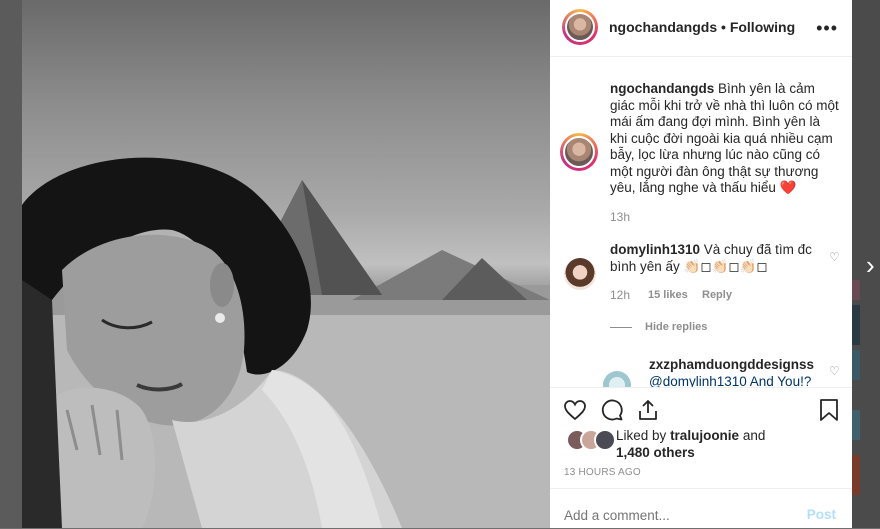 Image resolution: width=880 pixels, height=529 pixels. I want to click on red-heart-emoji: ❤️, so click(788, 187).